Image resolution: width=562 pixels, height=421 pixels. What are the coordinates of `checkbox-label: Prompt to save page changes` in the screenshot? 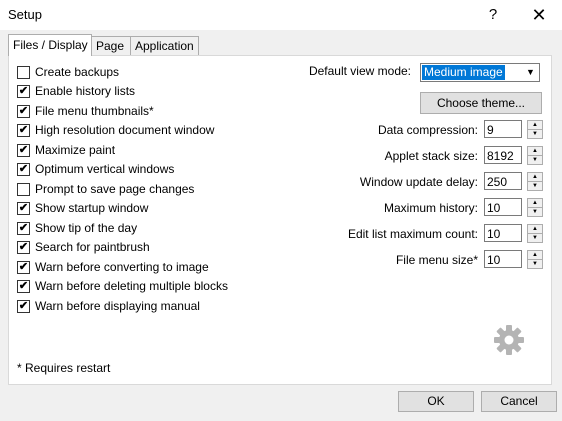 It's located at (115, 189).